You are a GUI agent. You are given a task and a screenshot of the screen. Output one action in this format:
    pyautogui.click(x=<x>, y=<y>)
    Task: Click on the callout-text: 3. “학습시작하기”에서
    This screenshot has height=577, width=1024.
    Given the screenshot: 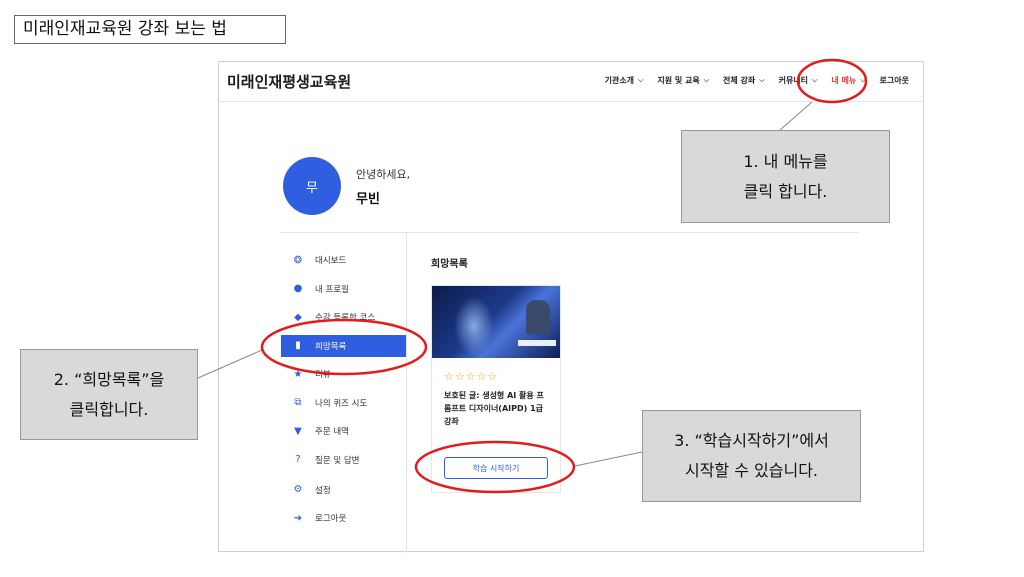 What is the action you would take?
    pyautogui.click(x=751, y=440)
    